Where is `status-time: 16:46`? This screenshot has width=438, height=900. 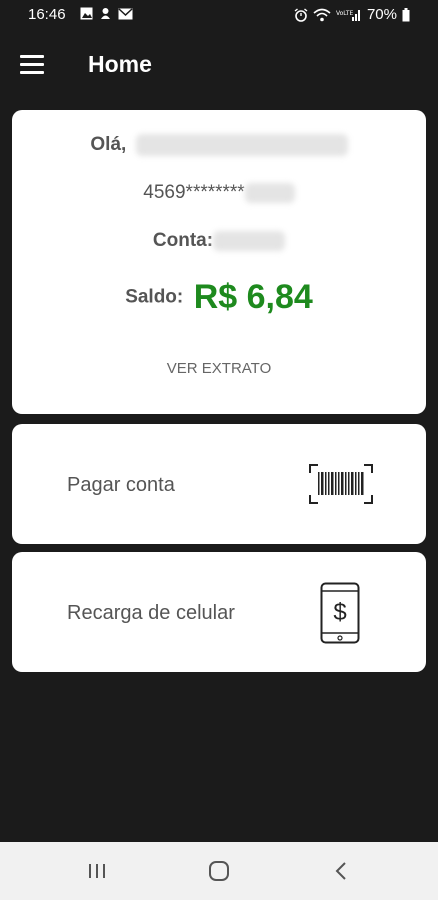 status-time: 16:46 is located at coordinates (47, 14).